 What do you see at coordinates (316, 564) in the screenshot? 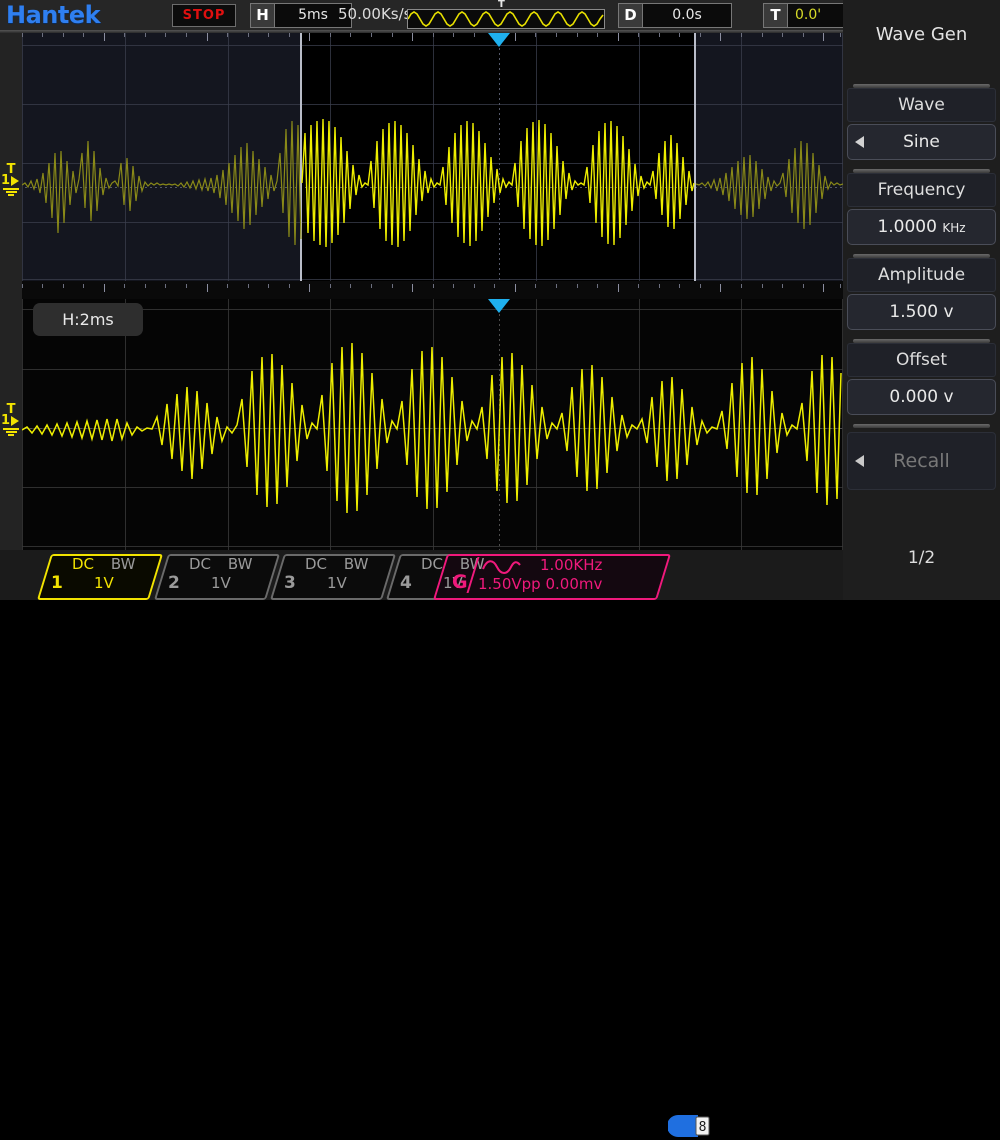
I see `channel-3-coupling: DC` at bounding box center [316, 564].